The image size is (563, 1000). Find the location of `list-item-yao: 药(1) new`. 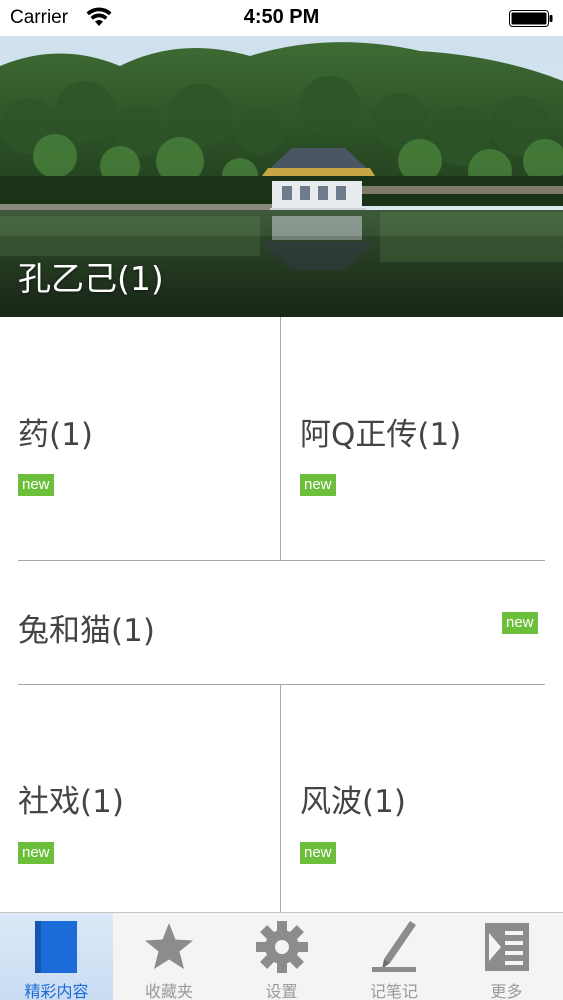

list-item-yao: 药(1) new is located at coordinates (140, 438).